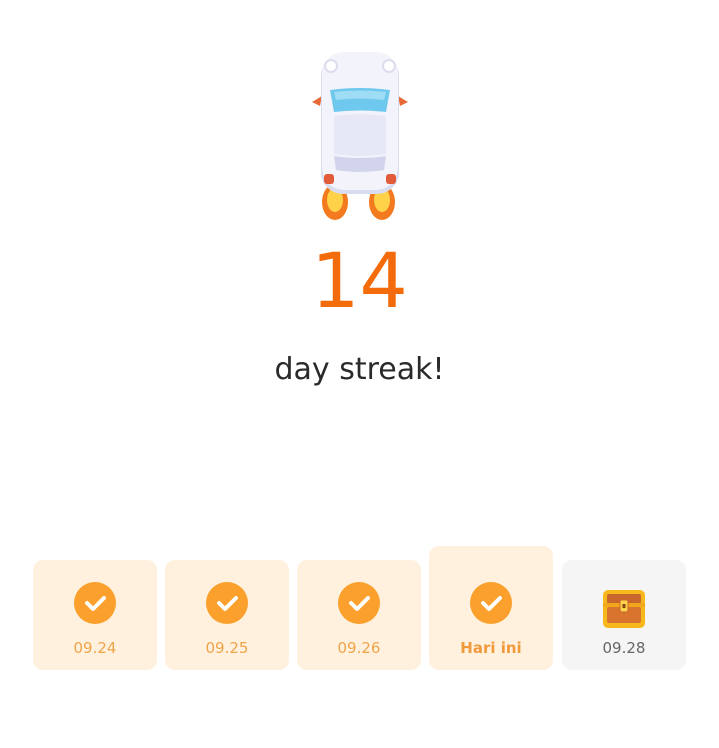 This screenshot has height=748, width=719. What do you see at coordinates (359, 280) in the screenshot?
I see `streak-count: 14` at bounding box center [359, 280].